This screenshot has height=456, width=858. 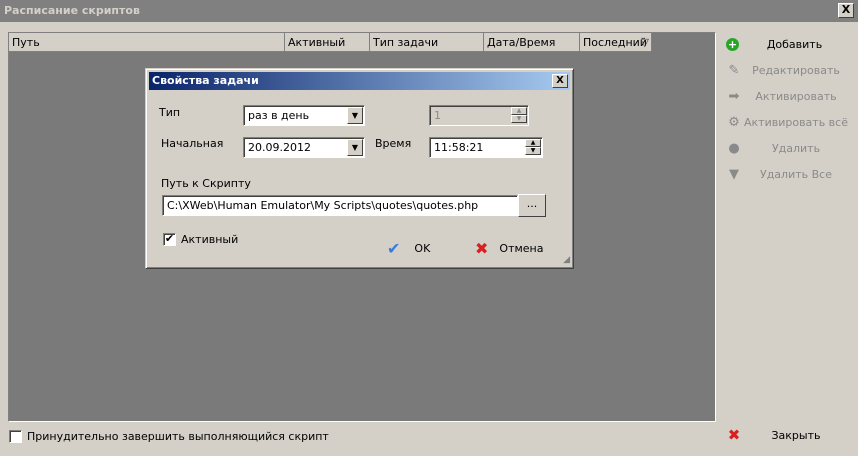 What do you see at coordinates (355, 115) in the screenshot?
I see `type-dropdown-icon: ▼` at bounding box center [355, 115].